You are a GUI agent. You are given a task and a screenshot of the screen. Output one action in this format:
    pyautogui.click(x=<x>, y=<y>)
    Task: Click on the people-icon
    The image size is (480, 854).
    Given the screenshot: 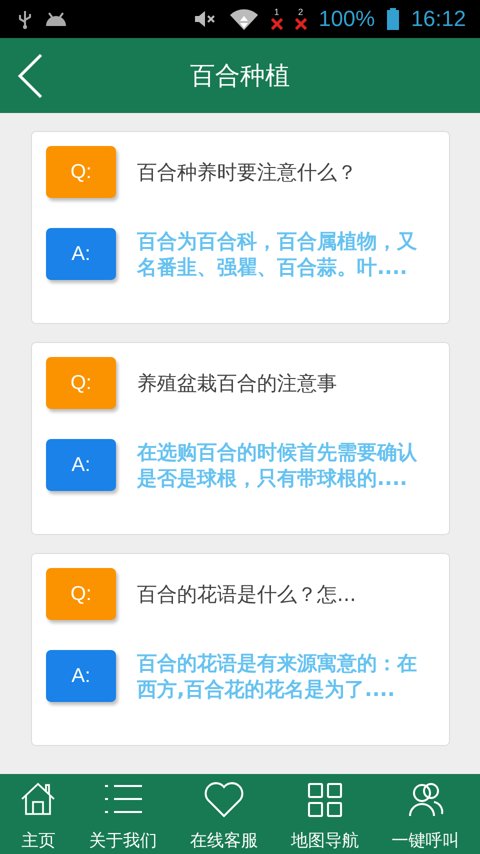 What is the action you would take?
    pyautogui.click(x=426, y=800)
    